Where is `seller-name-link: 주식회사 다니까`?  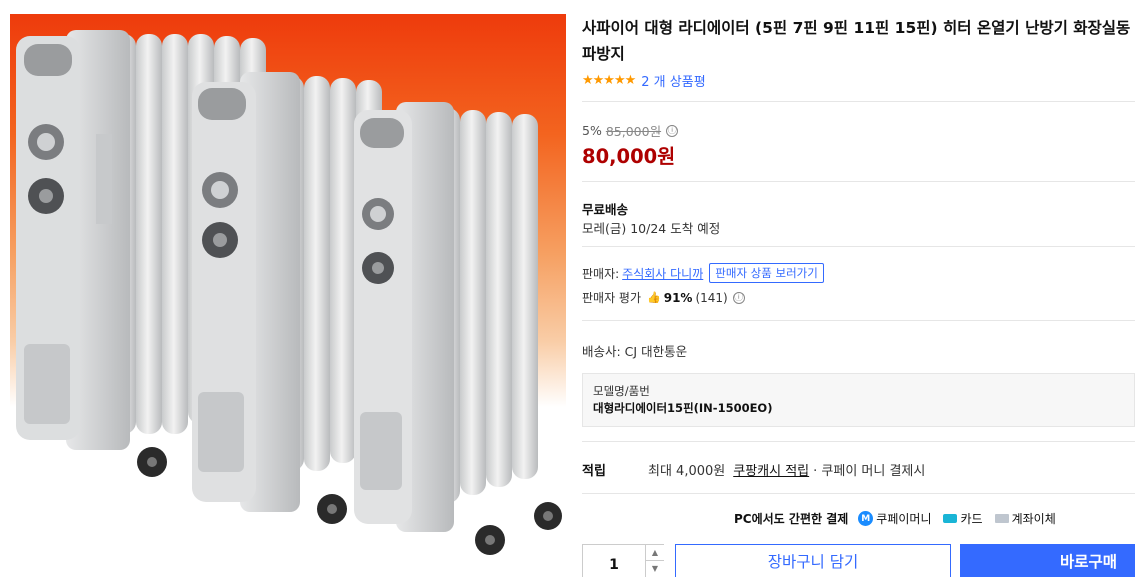 seller-name-link: 주식회사 다니까 is located at coordinates (662, 273).